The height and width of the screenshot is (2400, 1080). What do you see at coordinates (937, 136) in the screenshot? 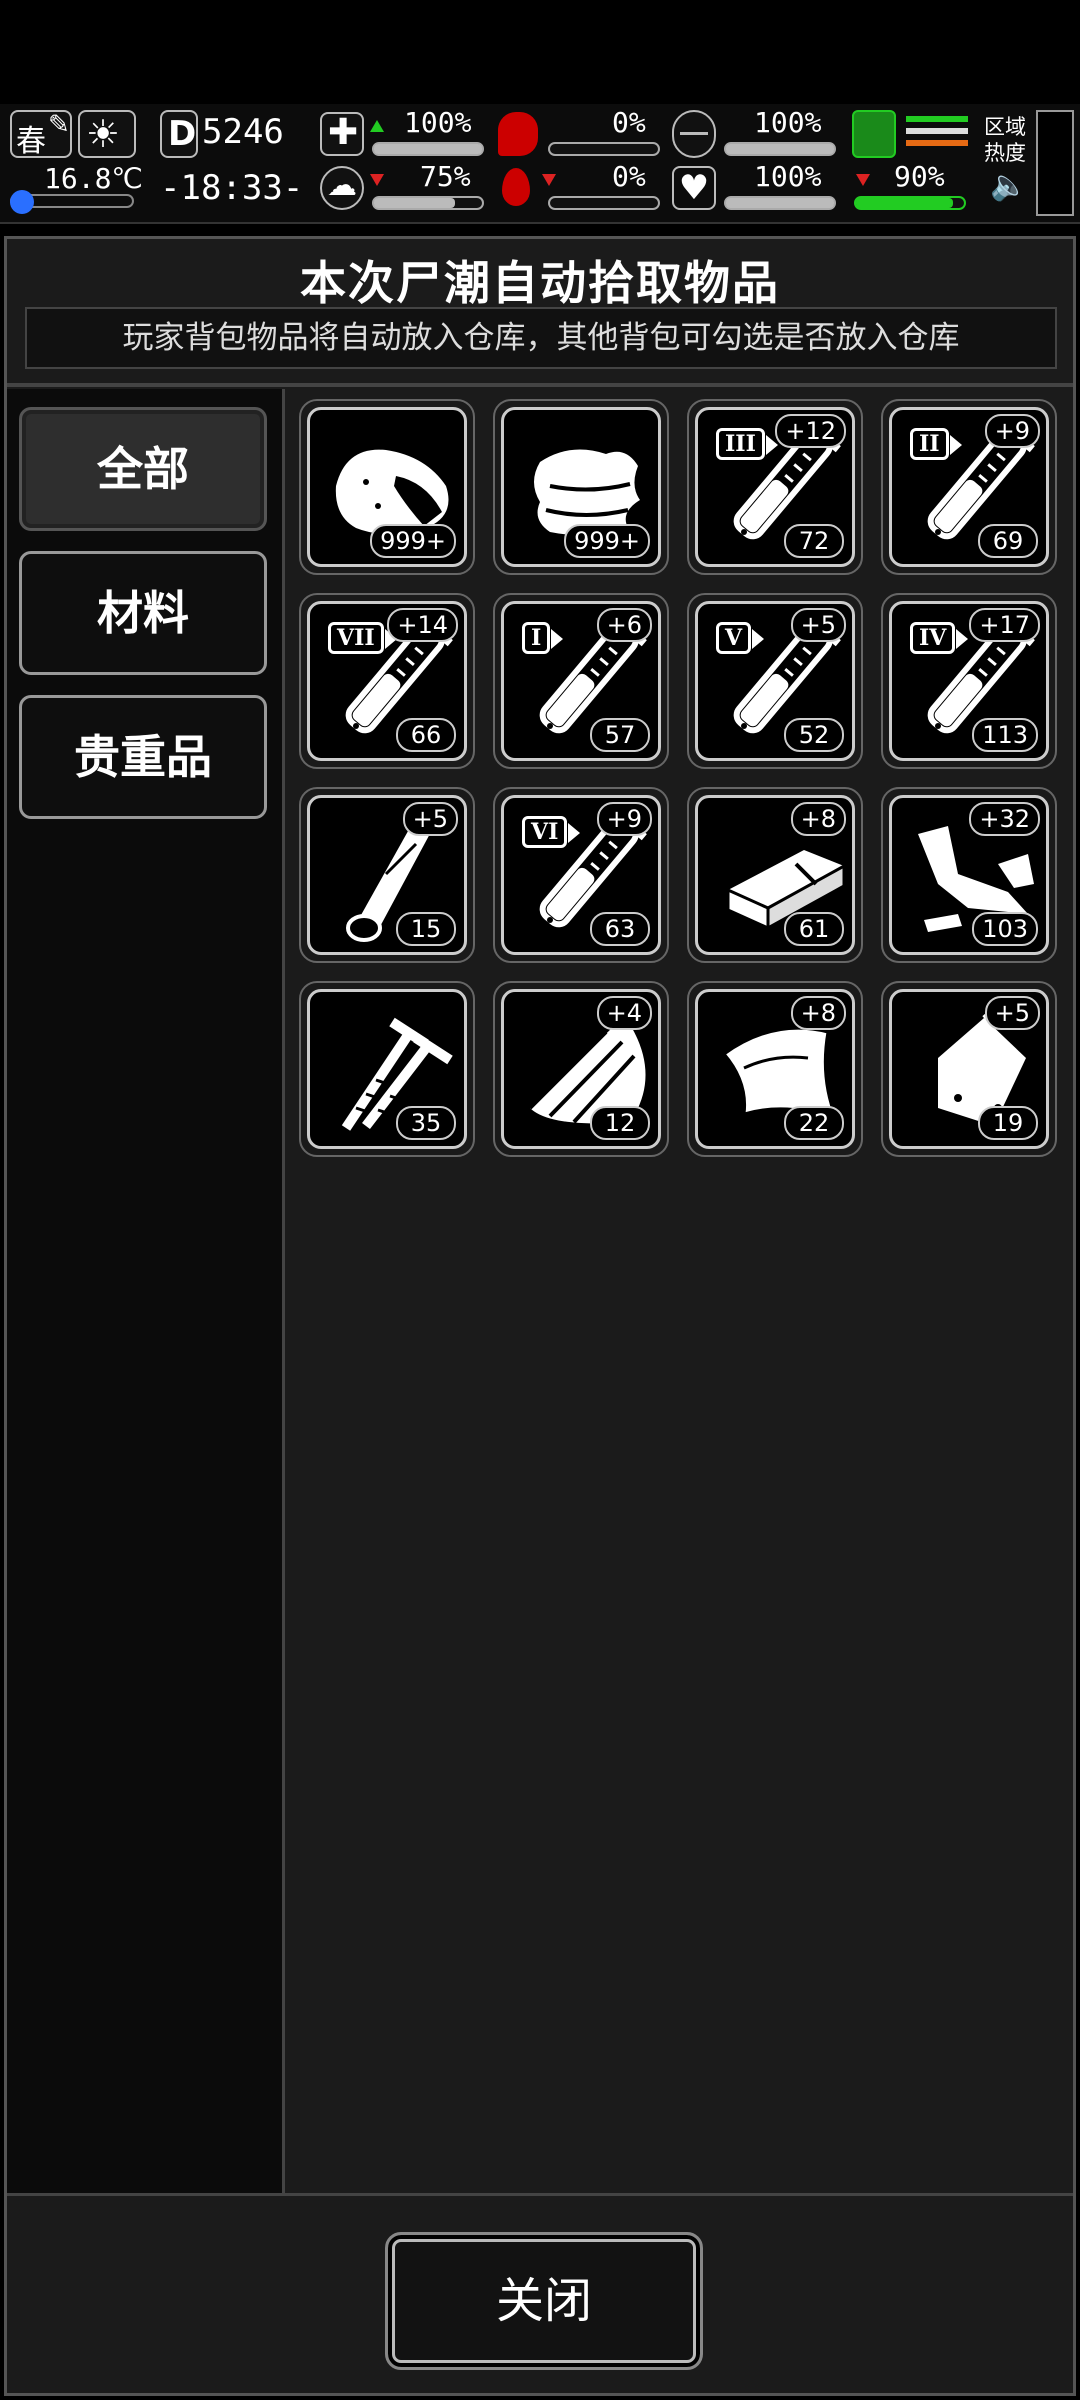
I see `stamina-levels` at bounding box center [937, 136].